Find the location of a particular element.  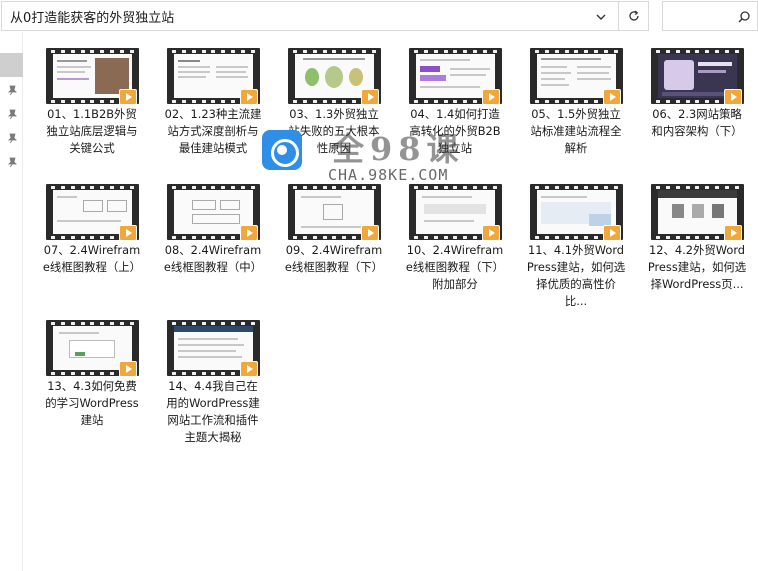

file-name: 14、4.4我自己在用的WordPress建网站工作流和插件主题大揭秘 is located at coordinates (213, 411).